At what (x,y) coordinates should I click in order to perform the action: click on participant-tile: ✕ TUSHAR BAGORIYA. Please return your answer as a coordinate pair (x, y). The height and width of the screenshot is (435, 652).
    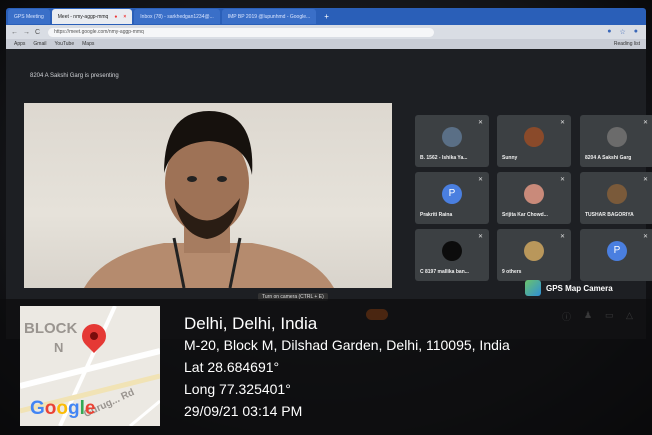
    Looking at the image, I should click on (616, 198).